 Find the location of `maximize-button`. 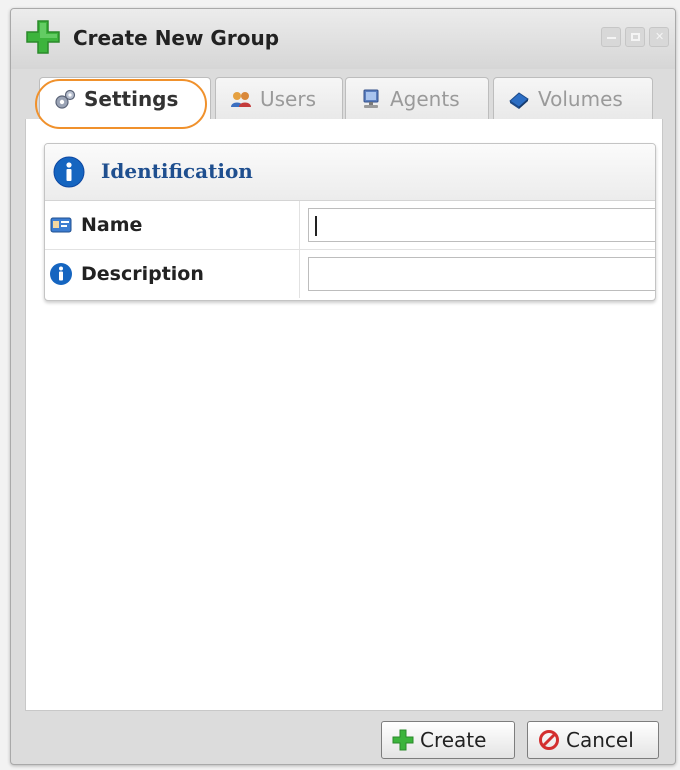

maximize-button is located at coordinates (635, 37).